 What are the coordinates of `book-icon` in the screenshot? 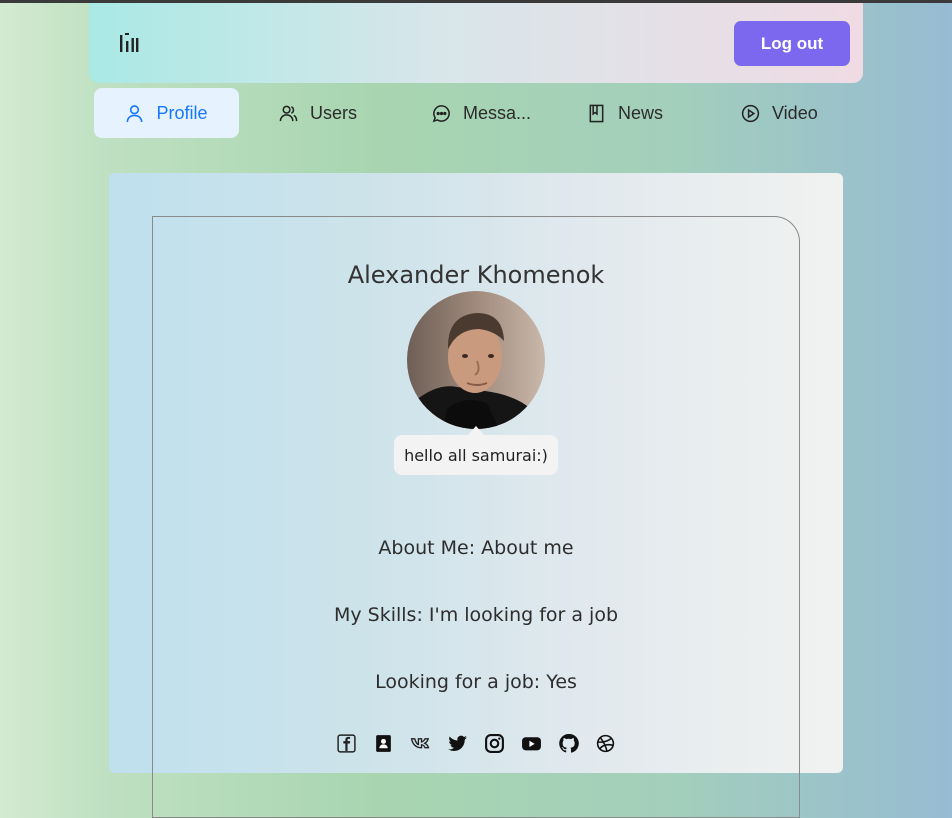 It's located at (596, 113).